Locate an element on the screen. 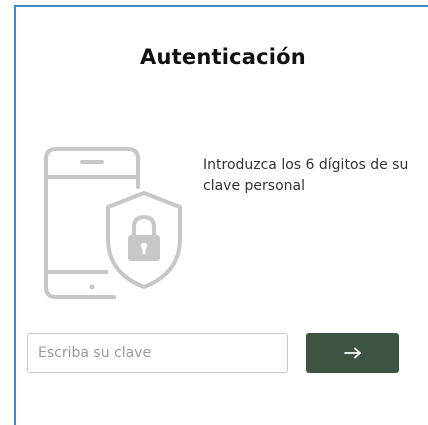  key-input is located at coordinates (157, 353).